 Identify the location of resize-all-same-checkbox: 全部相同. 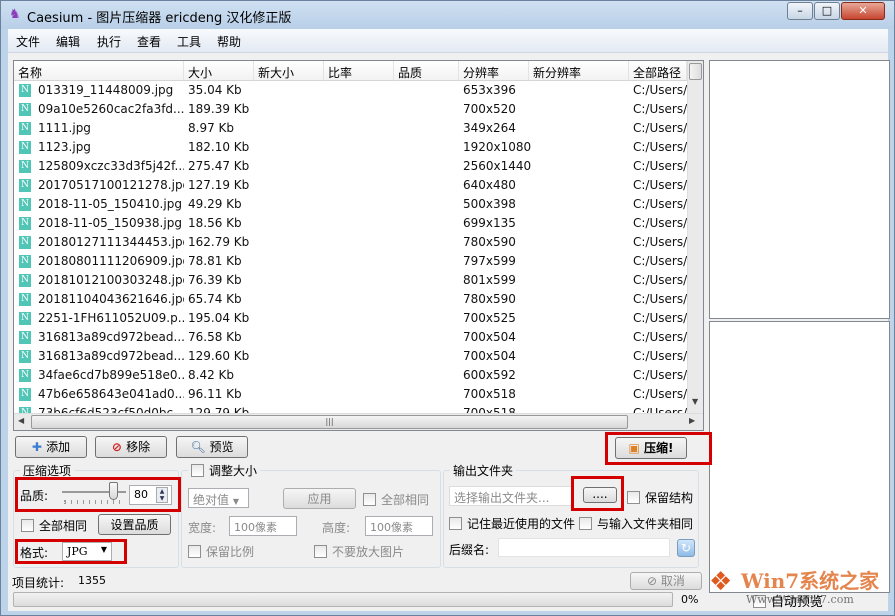
(396, 499).